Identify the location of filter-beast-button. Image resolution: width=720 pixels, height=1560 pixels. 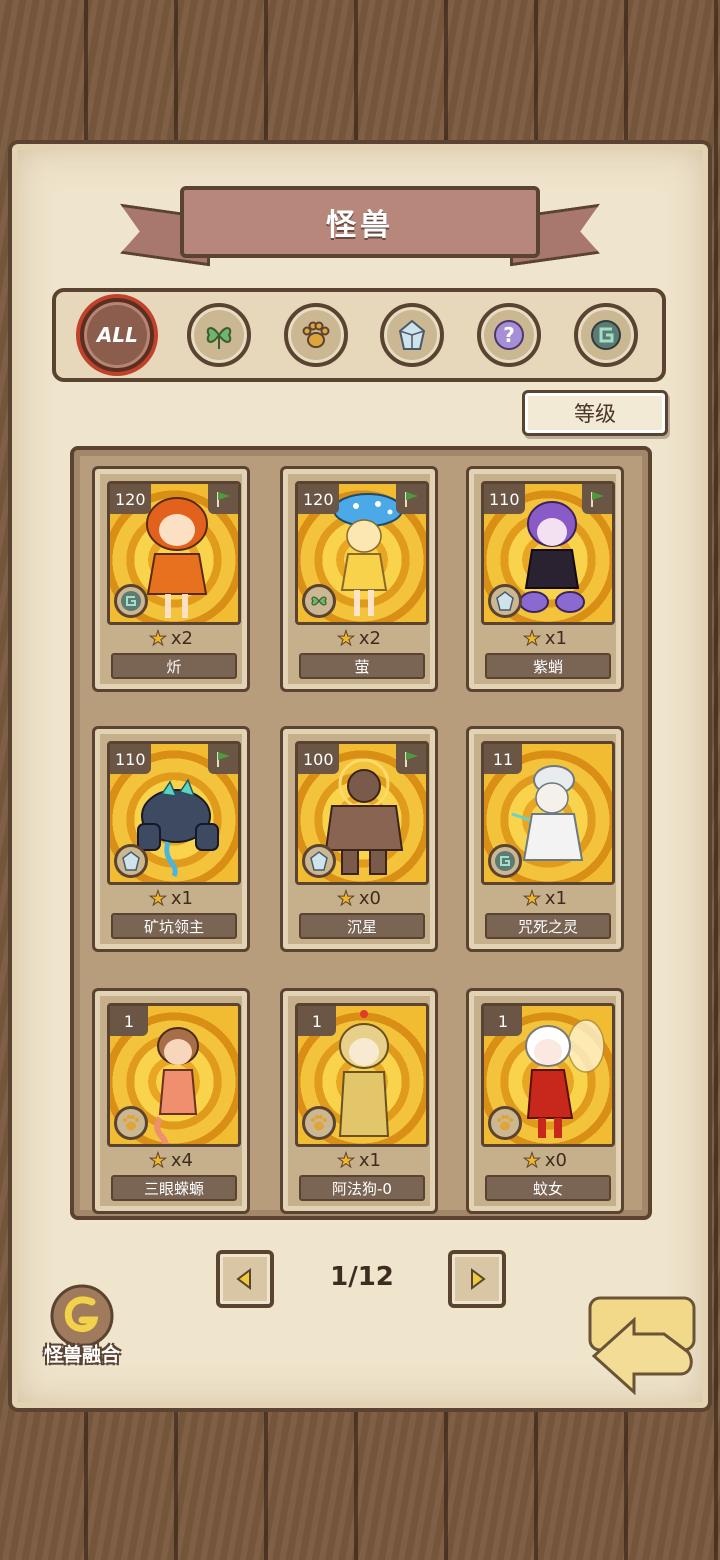
(315, 335).